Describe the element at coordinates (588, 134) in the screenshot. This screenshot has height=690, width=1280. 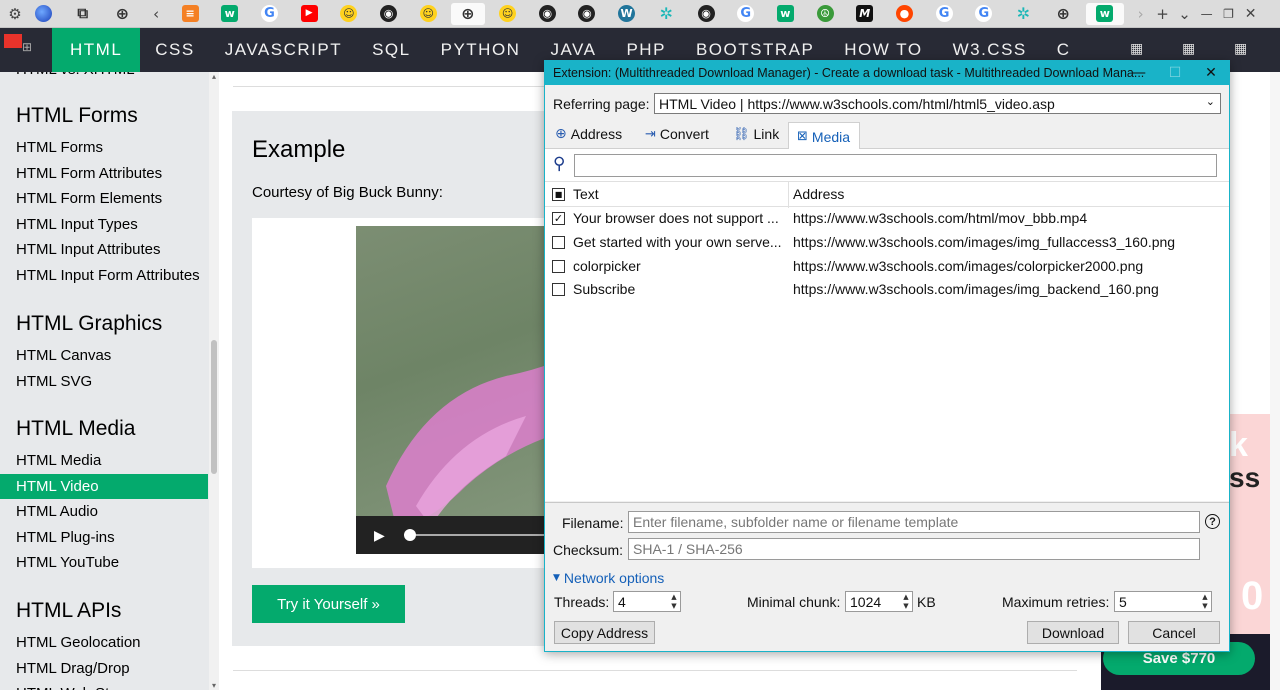
I see `tab-address: ⊕ Address` at that location.